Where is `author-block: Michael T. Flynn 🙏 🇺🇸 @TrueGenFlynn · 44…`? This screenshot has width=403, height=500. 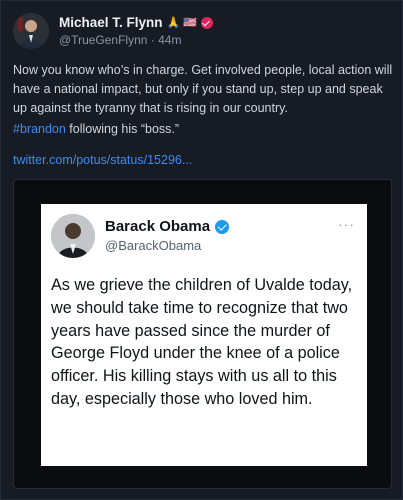
author-block: Michael T. Flynn 🙏 🇺🇸 @TrueGenFlynn · 44… is located at coordinates (136, 31).